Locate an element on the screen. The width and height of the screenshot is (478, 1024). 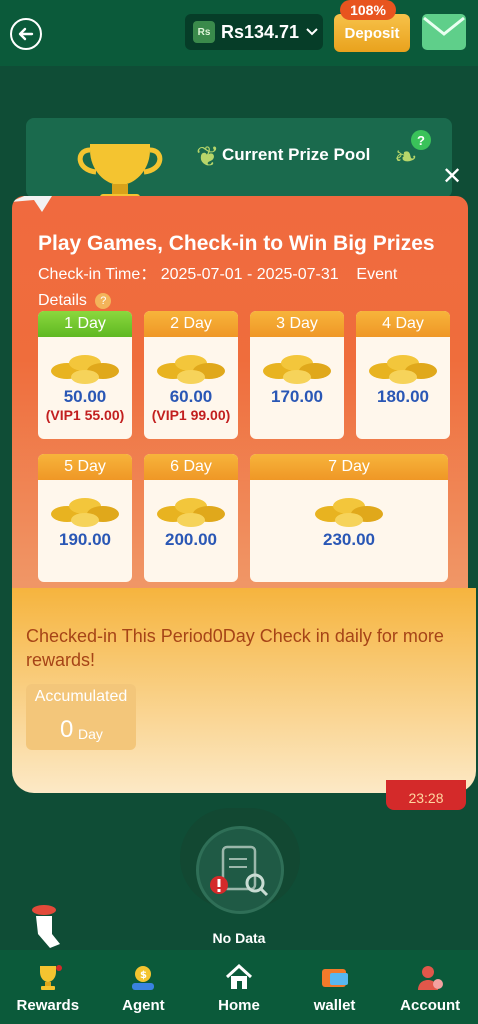
empty-state-illustration is located at coordinates (240, 870).